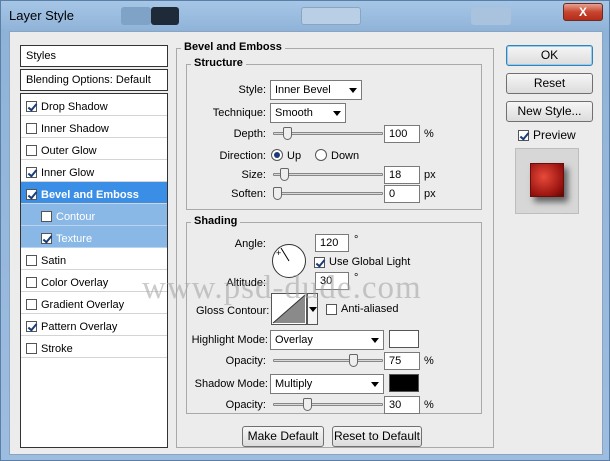 This screenshot has height=461, width=610. I want to click on highlight-color-swatch, so click(404, 339).